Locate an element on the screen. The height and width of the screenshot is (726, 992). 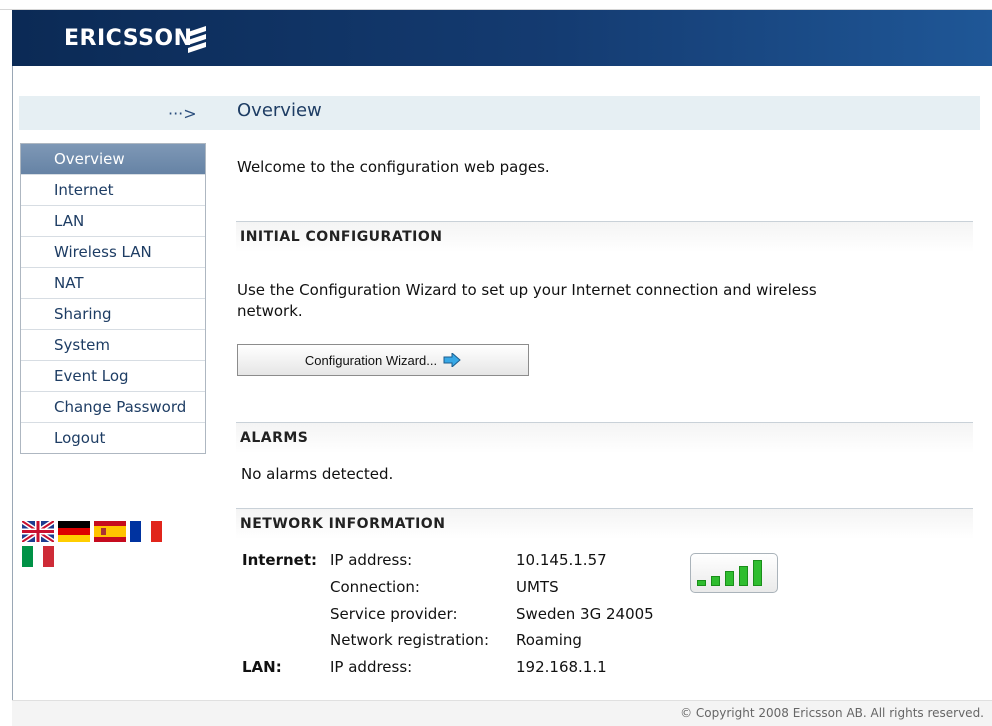
sidebar-item-event-log: Event Log is located at coordinates (113, 376).